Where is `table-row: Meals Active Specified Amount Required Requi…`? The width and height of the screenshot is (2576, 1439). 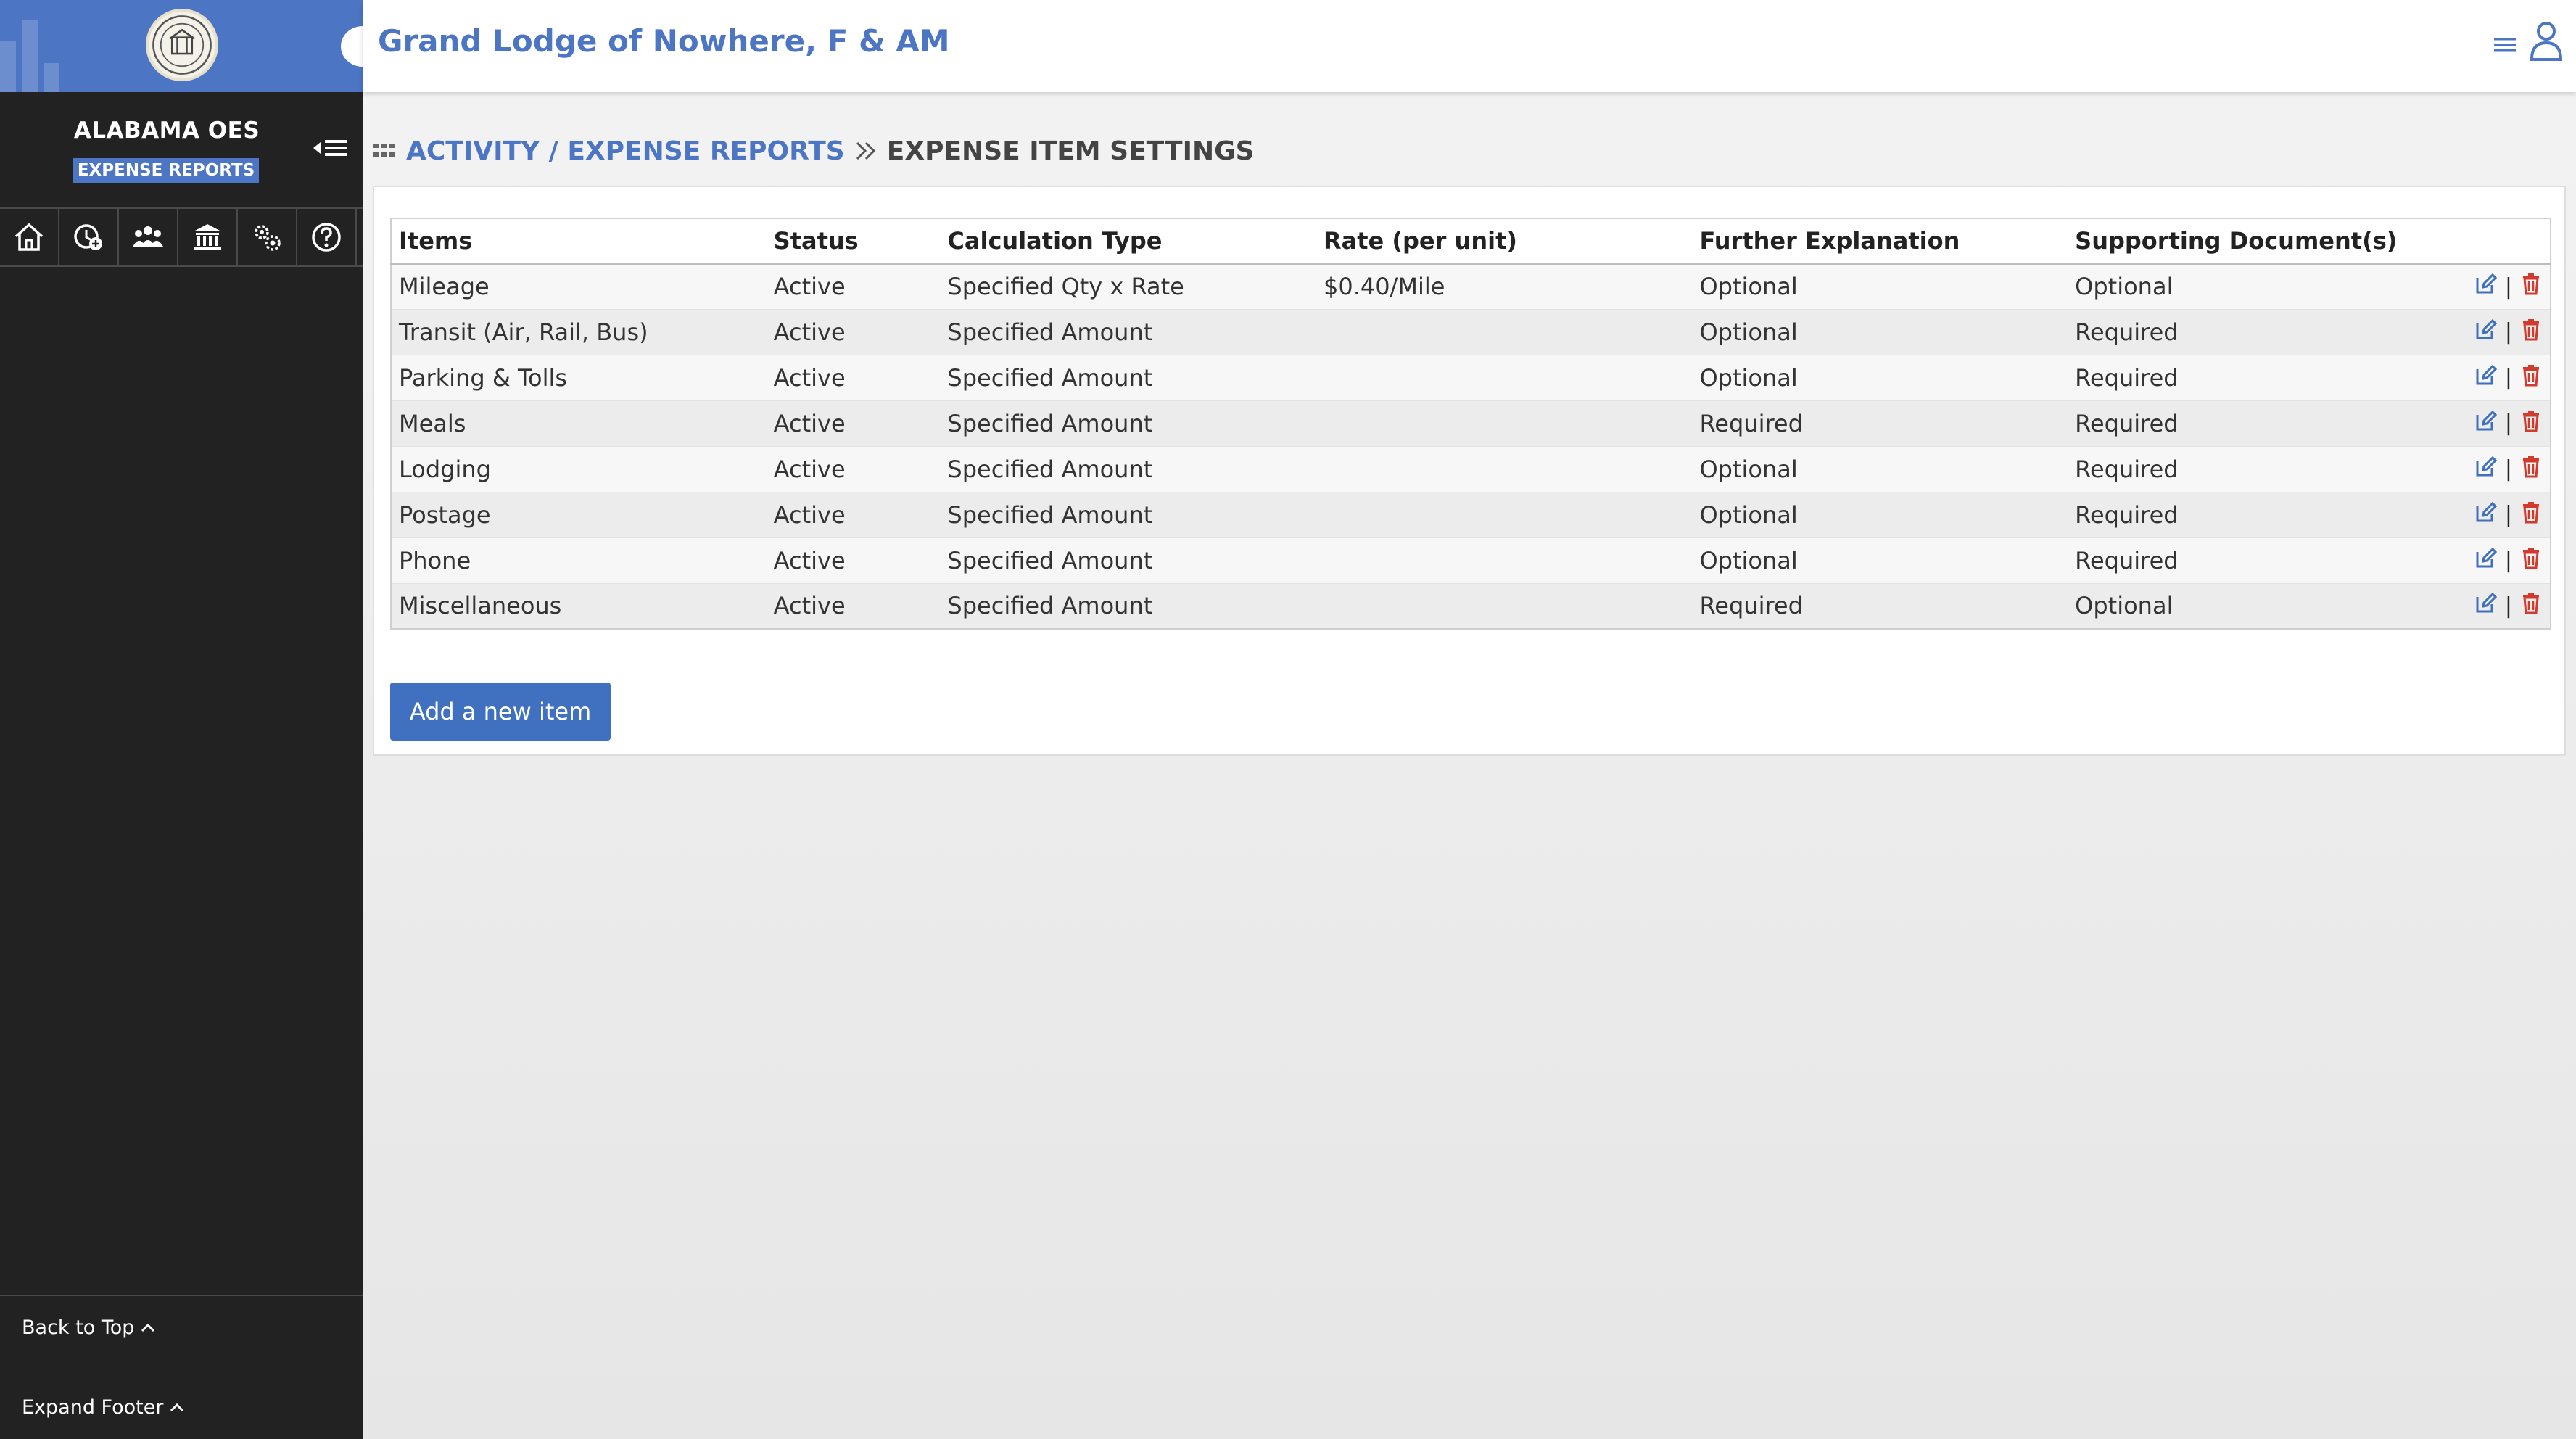 table-row: Meals Active Specified Amount Required Requi… is located at coordinates (1471, 423).